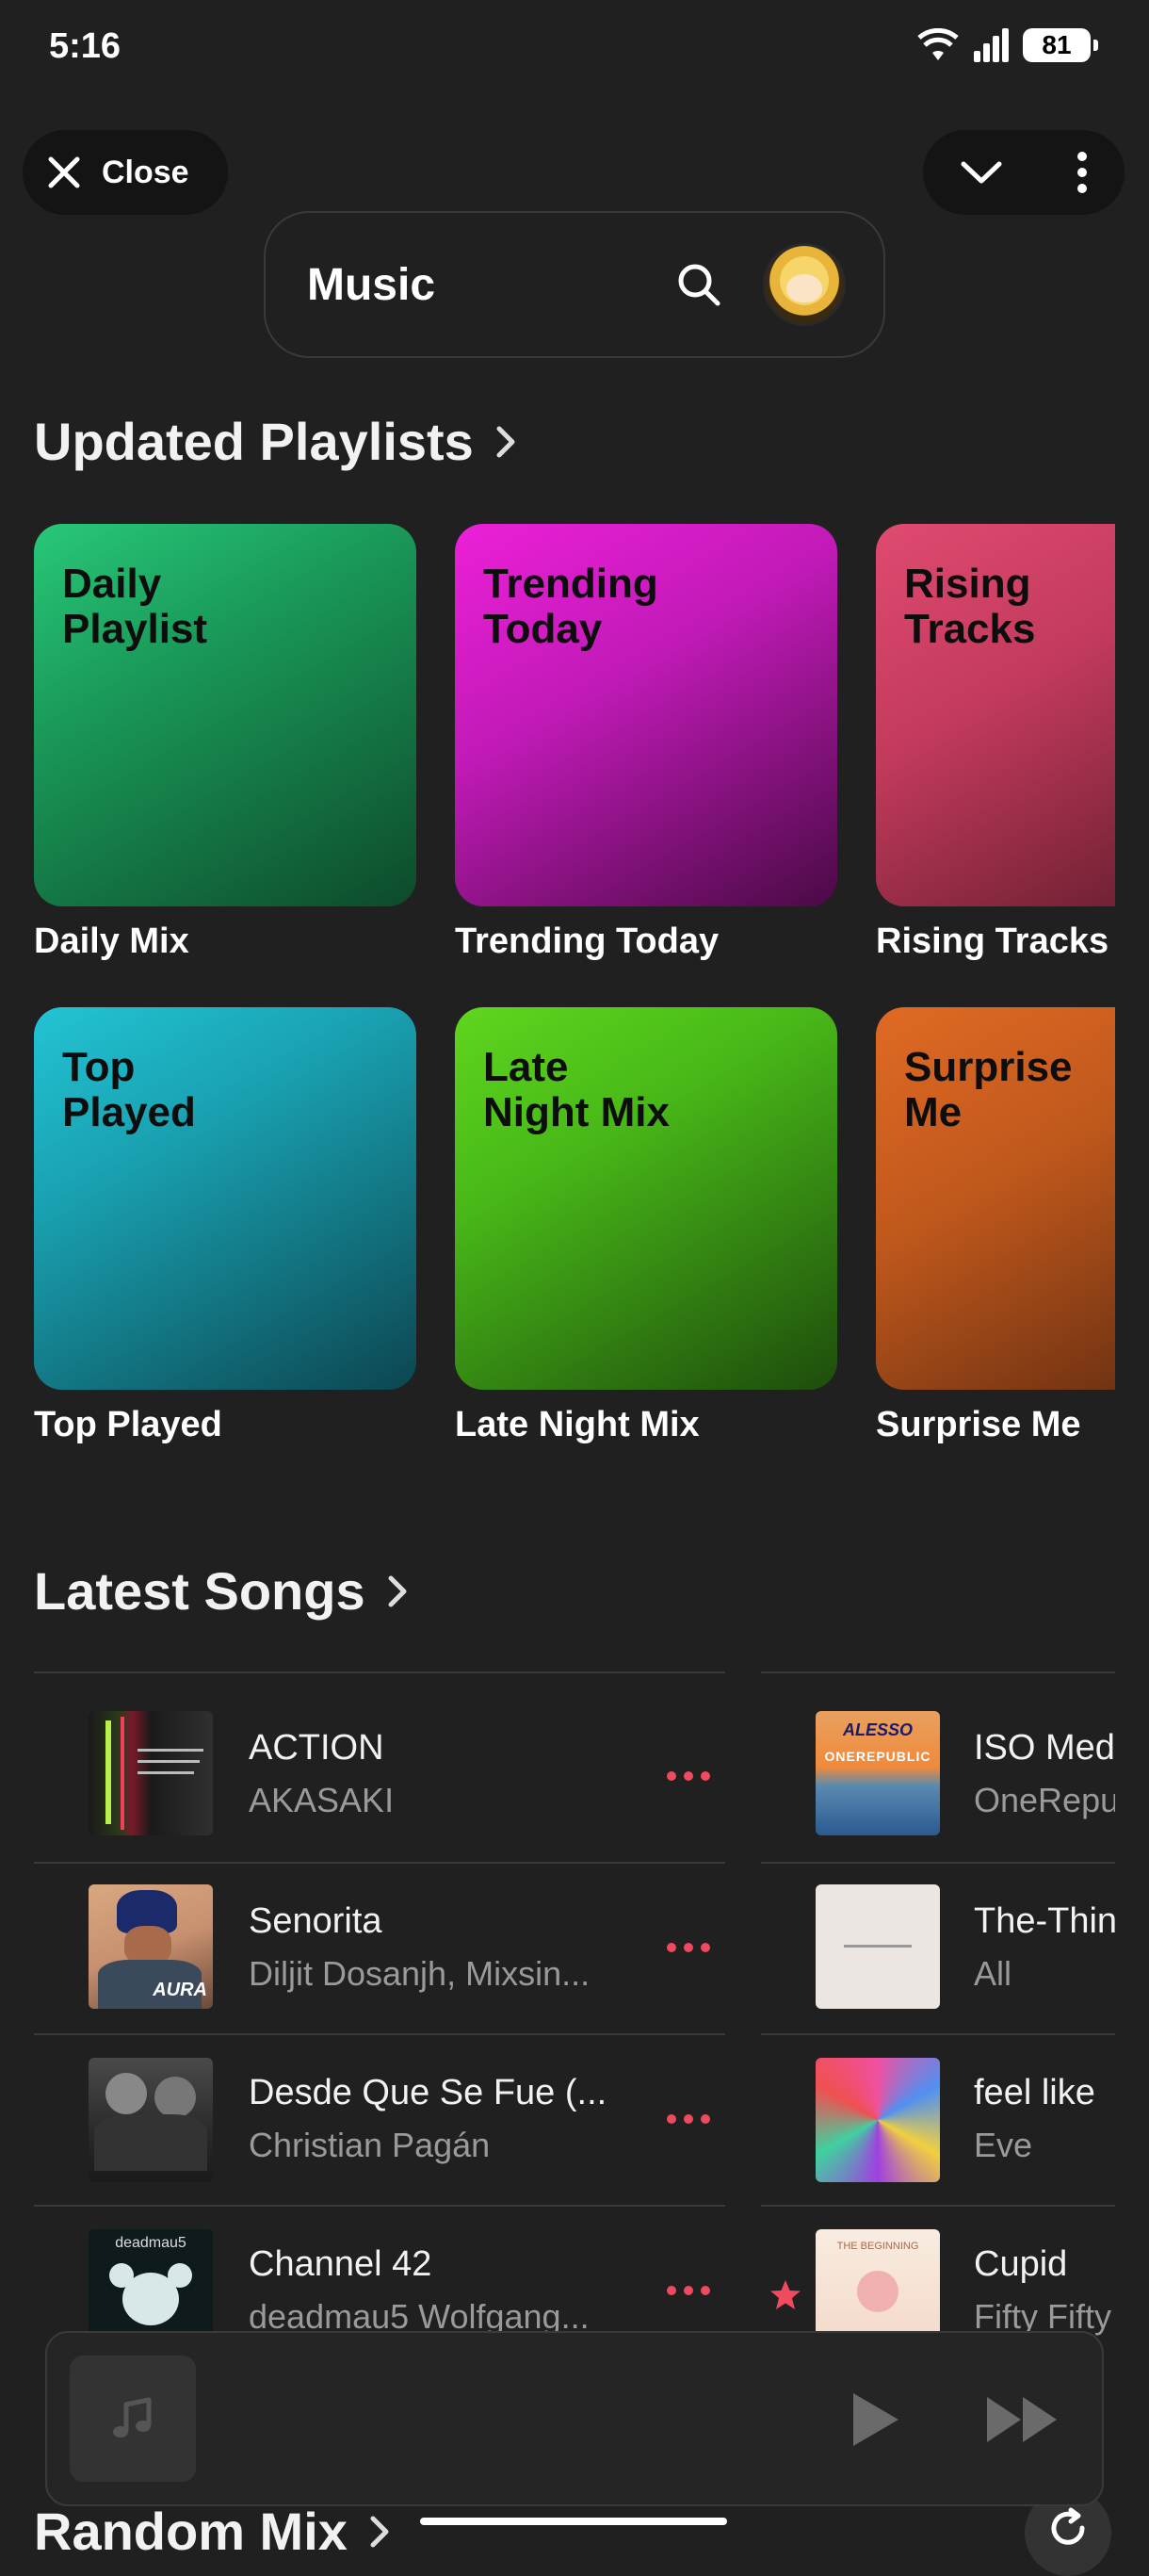  Describe the element at coordinates (191, 2528) in the screenshot. I see `section-title: Random Mix` at that location.